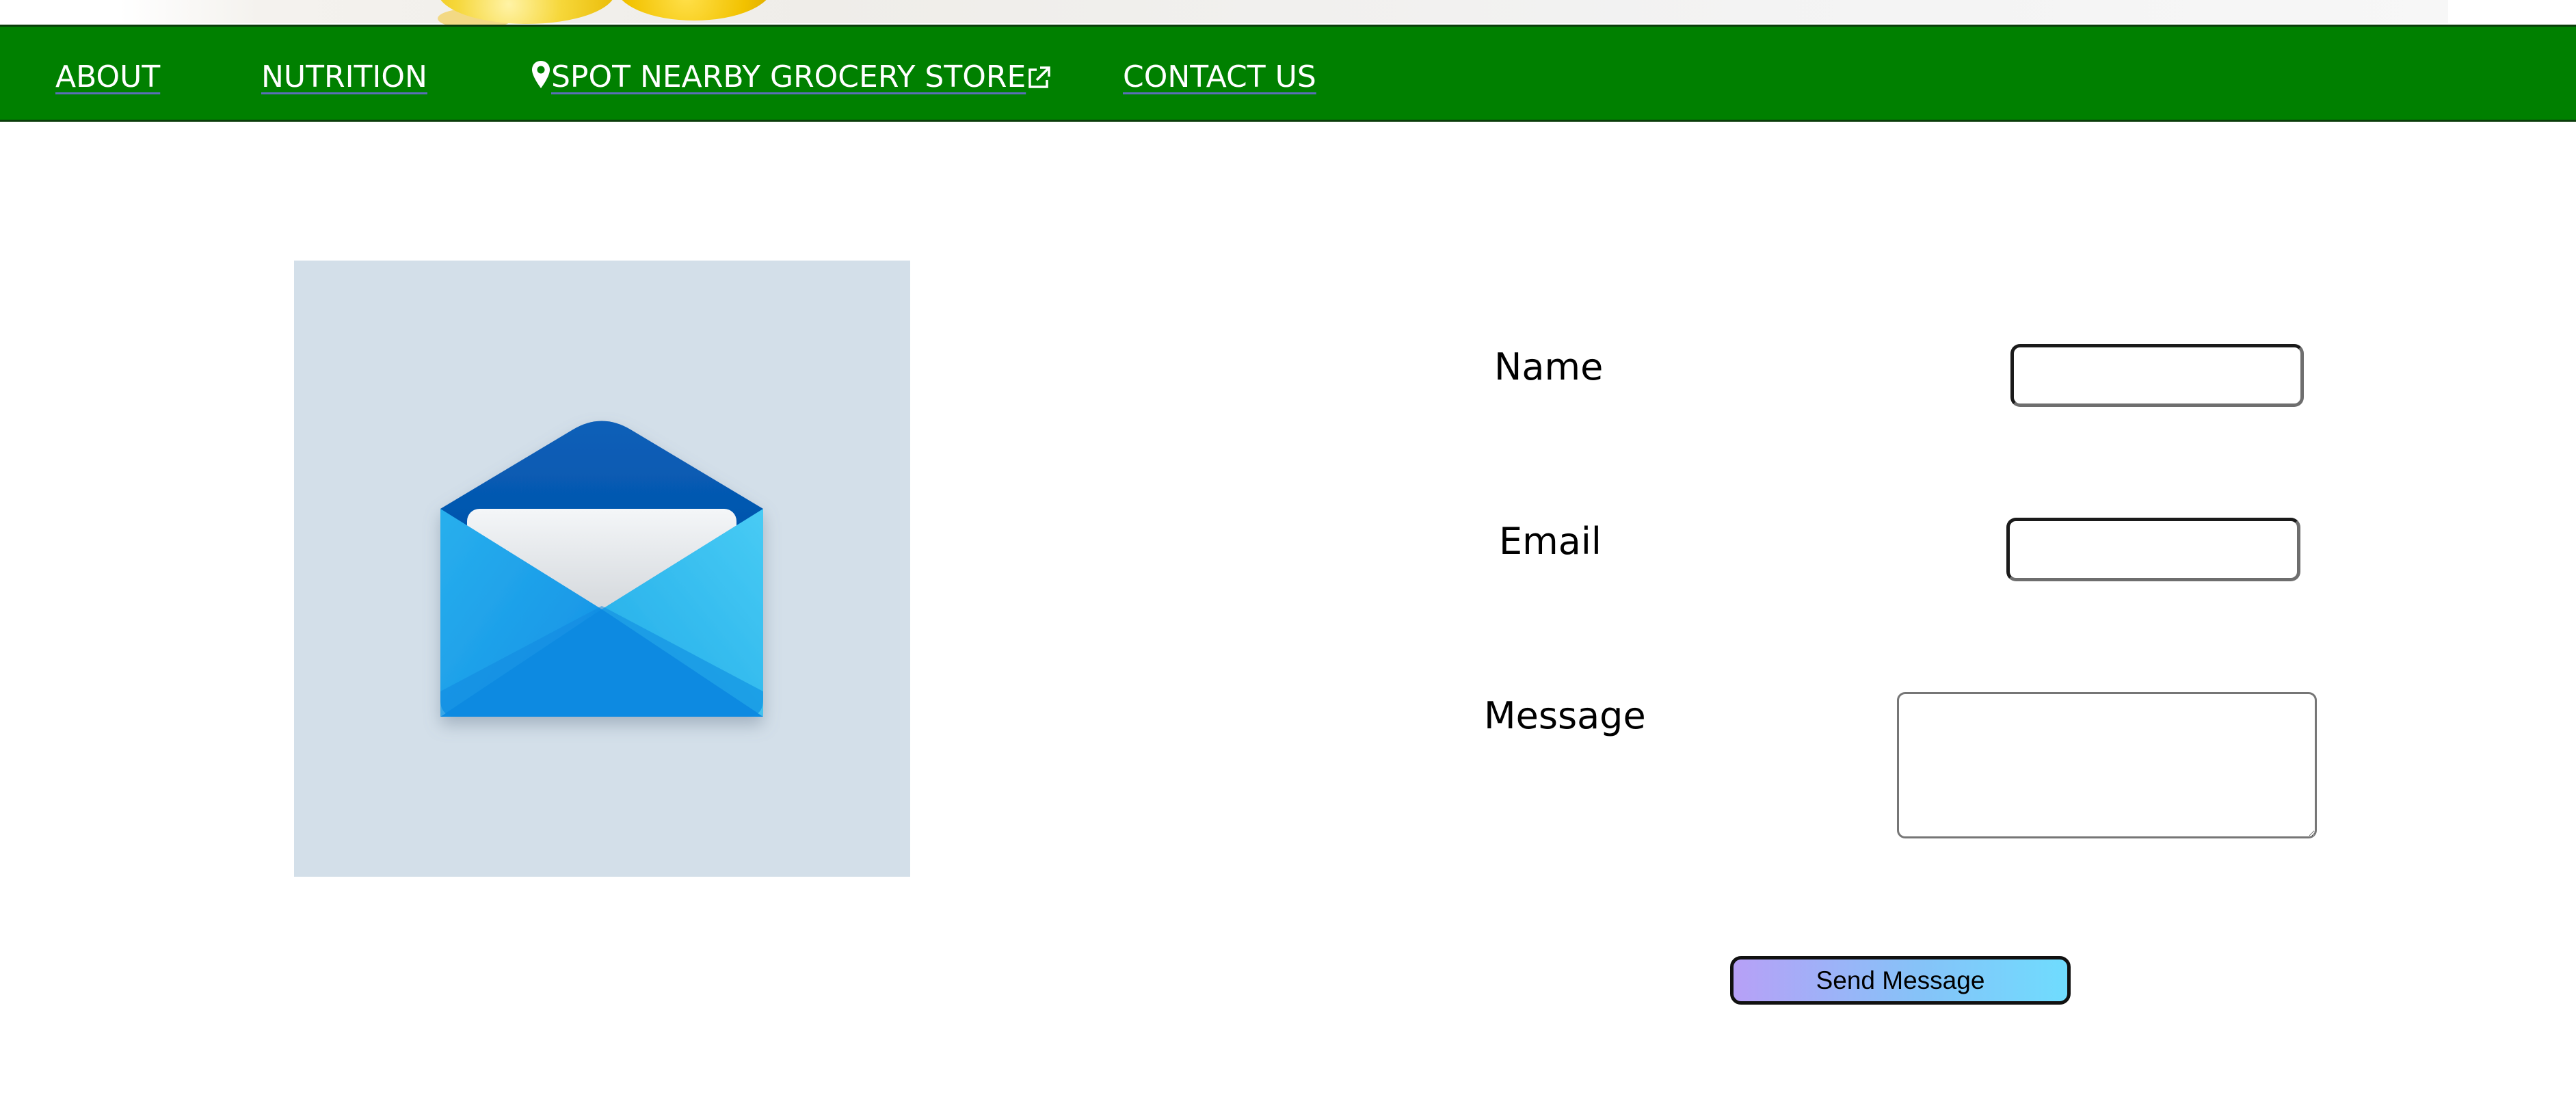 The width and height of the screenshot is (2576, 1099). I want to click on nav-link-contact-us: CONTACT US, so click(1219, 77).